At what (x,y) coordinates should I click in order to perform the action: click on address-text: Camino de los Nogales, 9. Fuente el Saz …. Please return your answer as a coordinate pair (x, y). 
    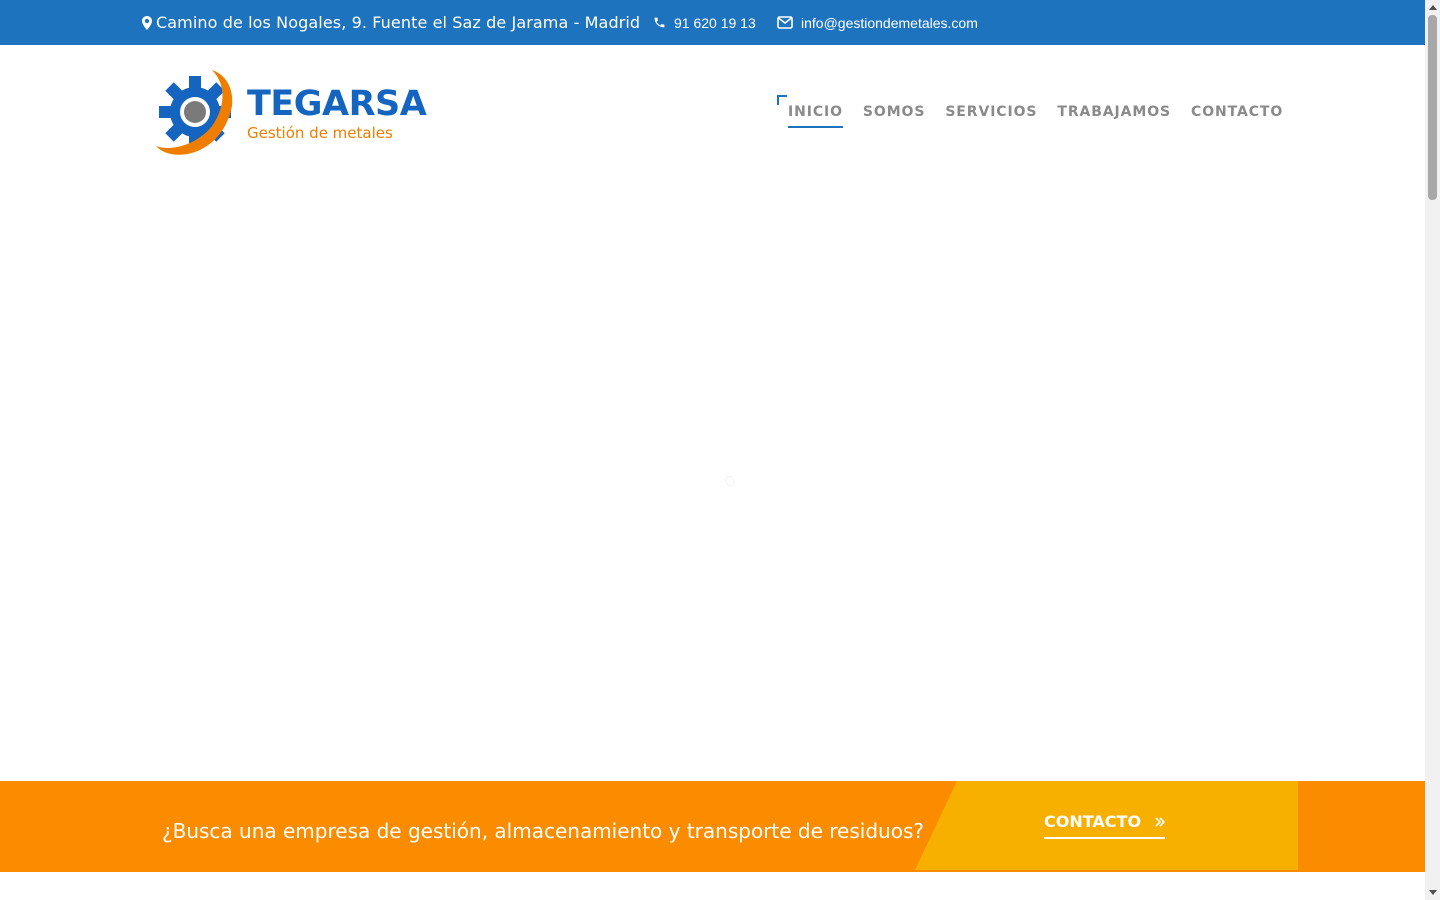
    Looking at the image, I should click on (398, 22).